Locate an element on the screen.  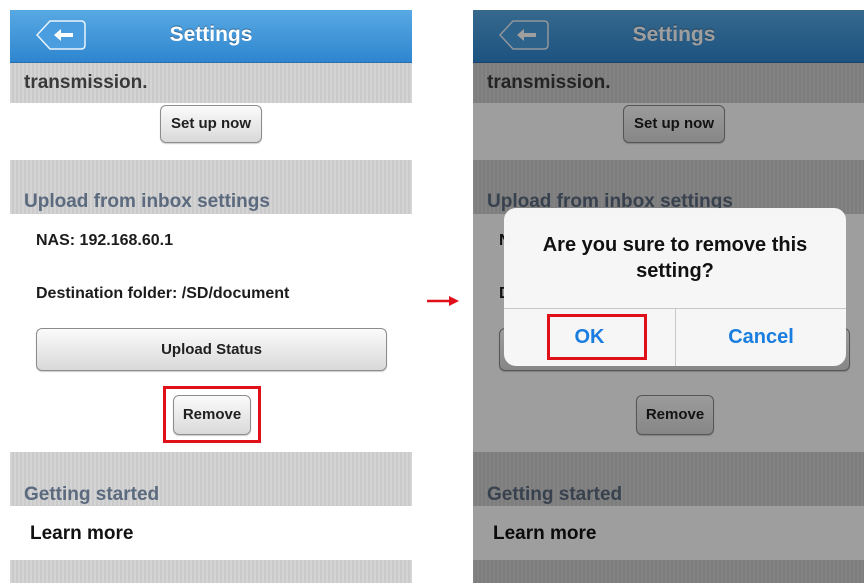
destination-folder: Destination folder: /SD/document is located at coordinates (163, 293).